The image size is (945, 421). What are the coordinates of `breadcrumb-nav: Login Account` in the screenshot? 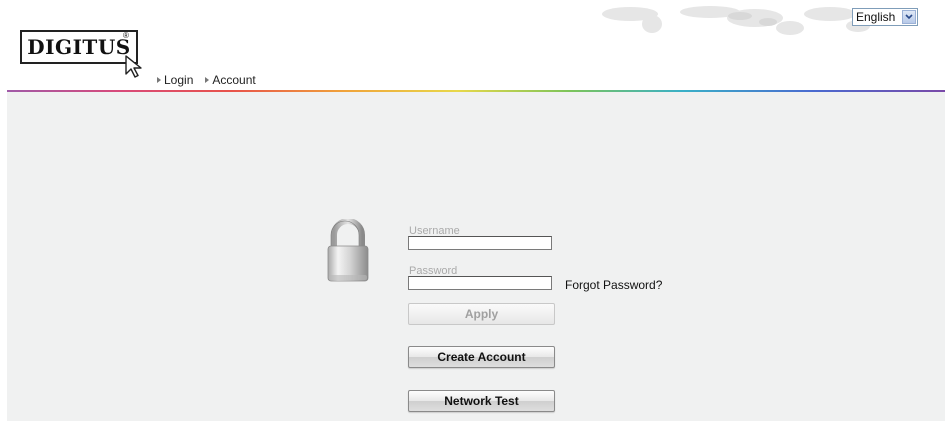 It's located at (206, 80).